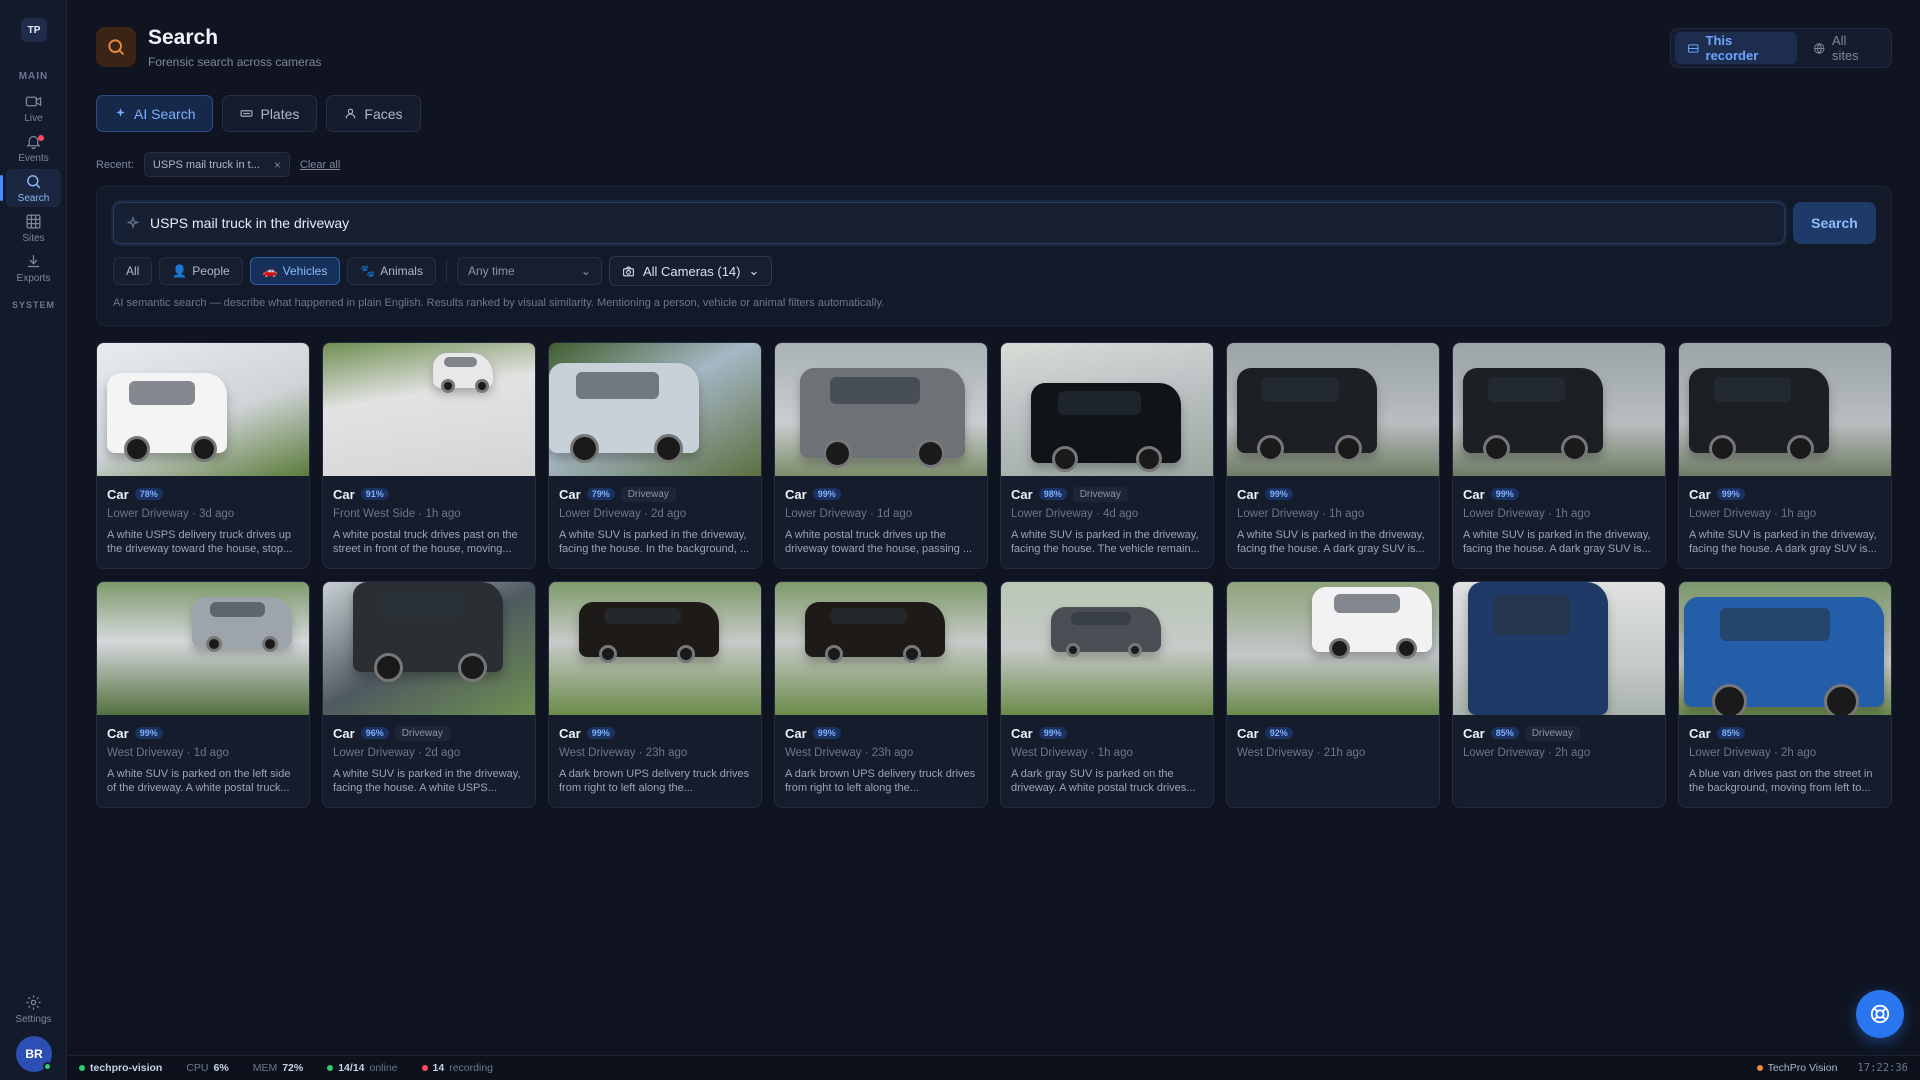 This screenshot has height=1080, width=1920. Describe the element at coordinates (133, 271) in the screenshot. I see `filter-all: All` at that location.